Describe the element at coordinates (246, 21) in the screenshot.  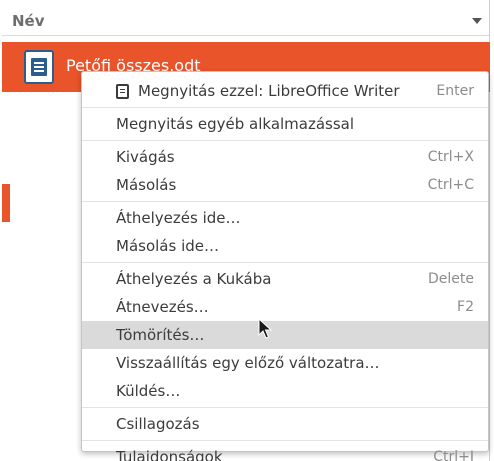
I see `column-header-name: Név` at that location.